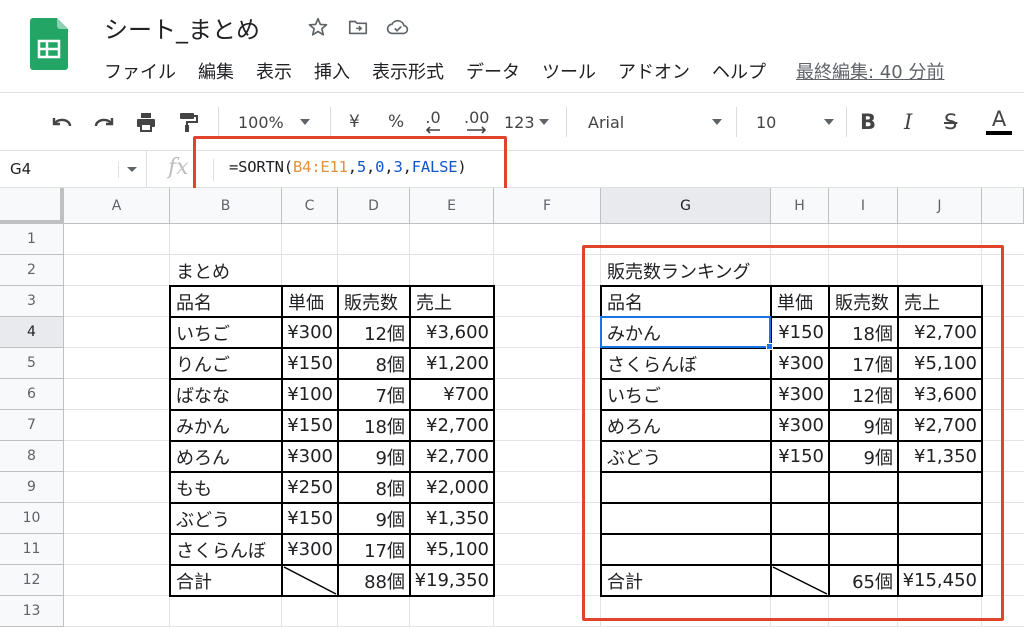 The width and height of the screenshot is (1024, 639). Describe the element at coordinates (310, 580) in the screenshot. I see `diagonal-line` at that location.